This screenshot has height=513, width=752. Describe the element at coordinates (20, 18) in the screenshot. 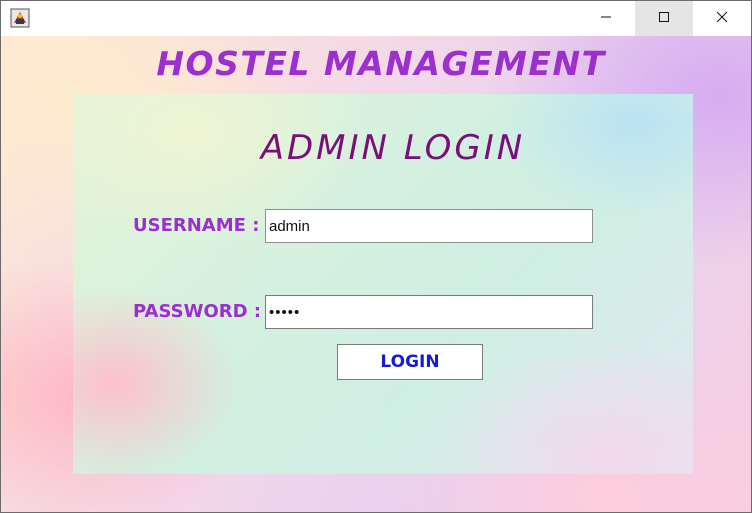

I see `java-app-icon` at that location.